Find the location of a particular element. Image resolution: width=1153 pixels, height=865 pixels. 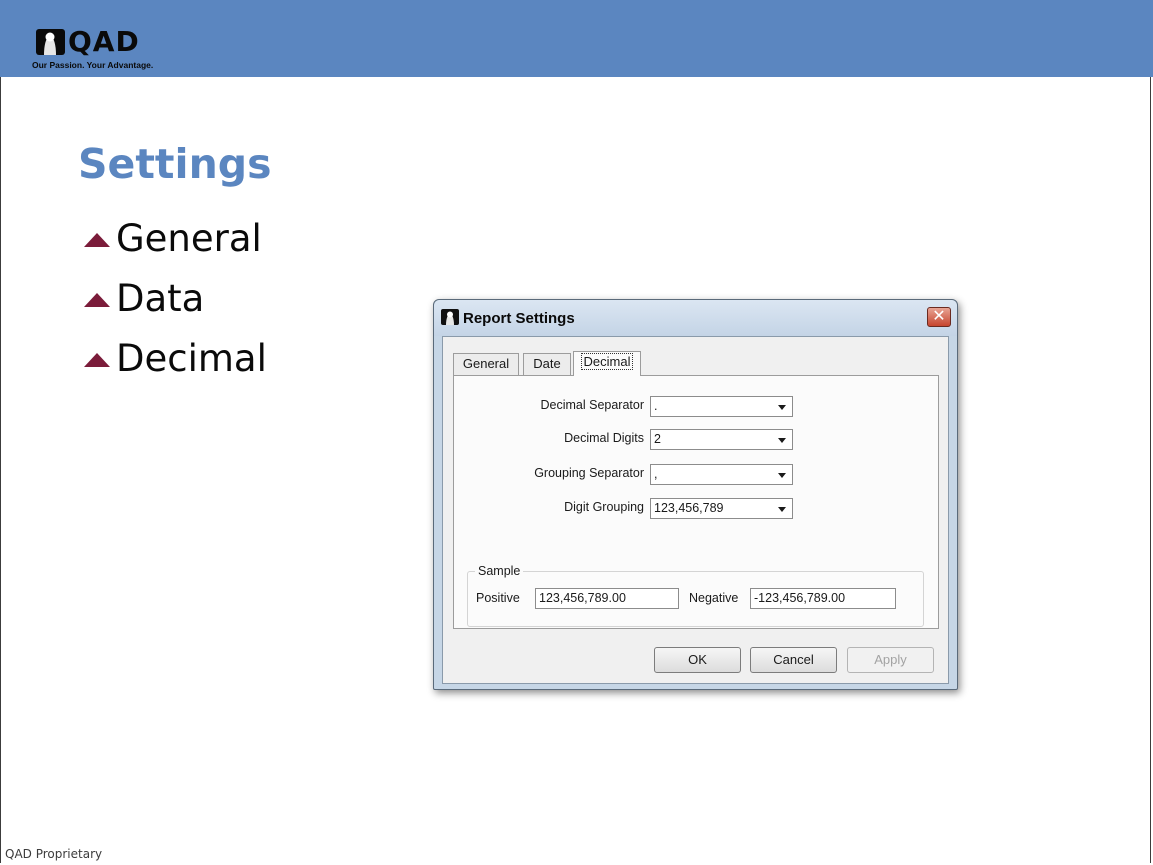

combo-value: , is located at coordinates (656, 474).